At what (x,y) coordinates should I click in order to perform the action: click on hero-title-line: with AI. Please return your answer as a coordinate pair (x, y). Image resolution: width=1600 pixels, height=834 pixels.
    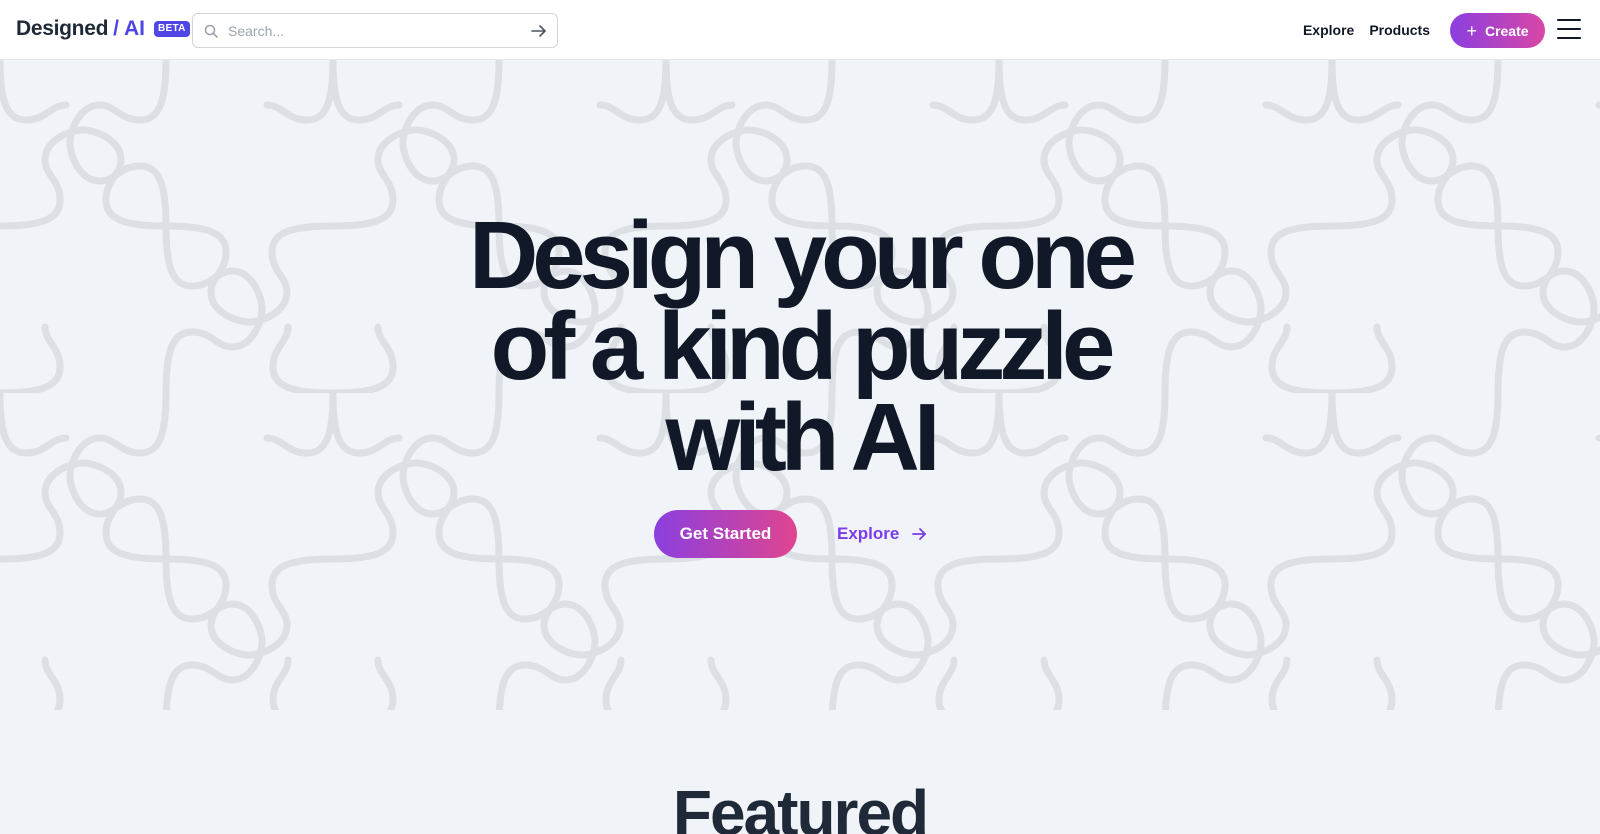
    Looking at the image, I should click on (802, 437).